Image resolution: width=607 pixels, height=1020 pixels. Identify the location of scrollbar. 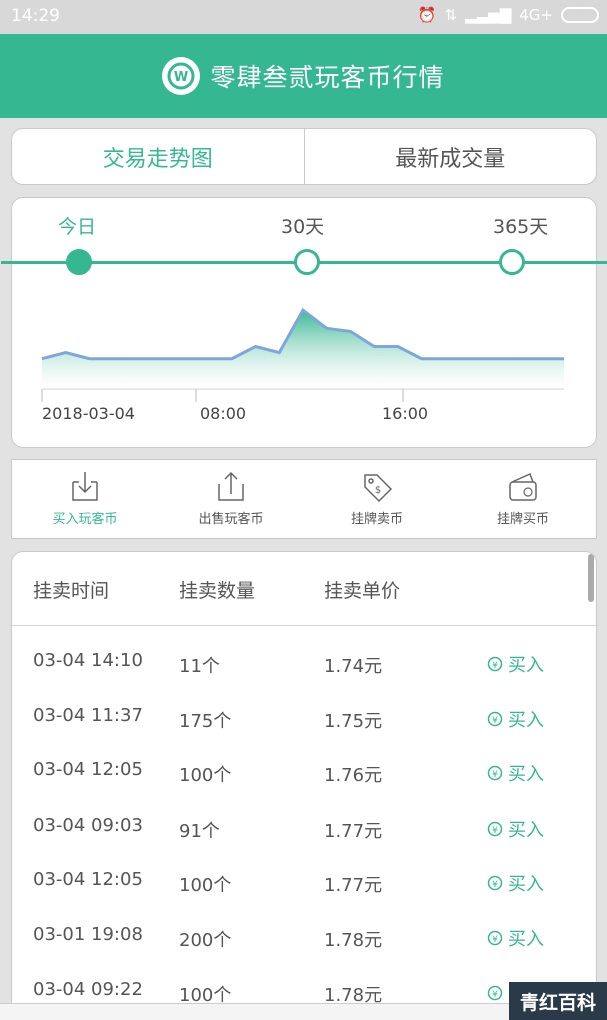
(591, 578).